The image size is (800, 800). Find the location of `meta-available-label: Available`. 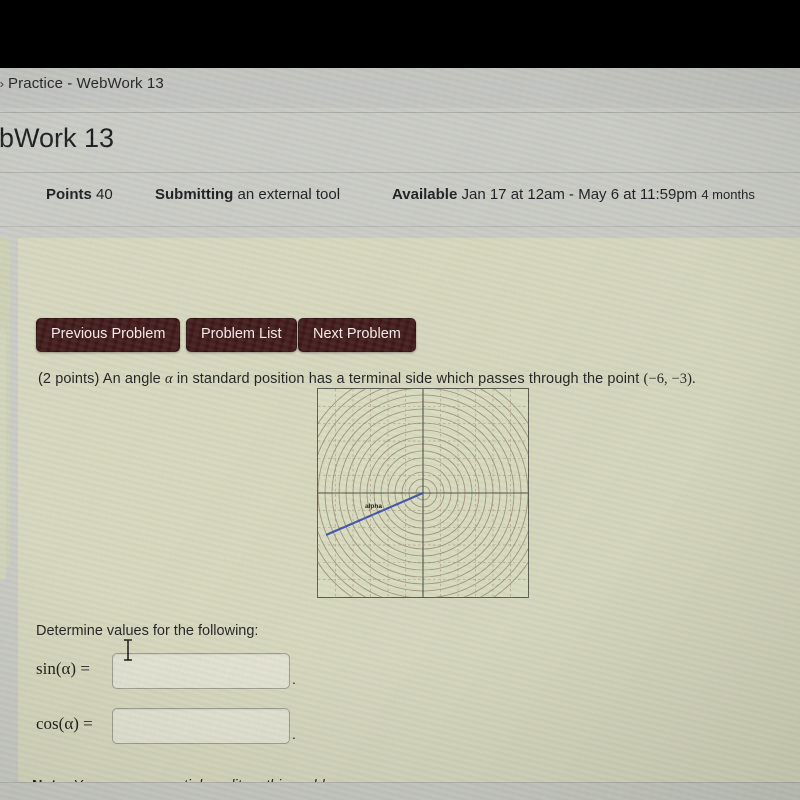

meta-available-label: Available is located at coordinates (425, 194).